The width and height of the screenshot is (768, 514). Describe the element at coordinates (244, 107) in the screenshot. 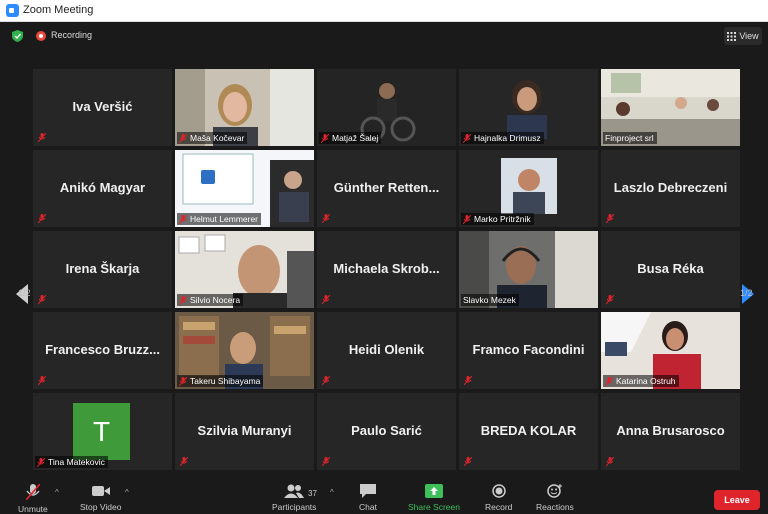

I see `participant-tile: Maša Kočevar` at that location.